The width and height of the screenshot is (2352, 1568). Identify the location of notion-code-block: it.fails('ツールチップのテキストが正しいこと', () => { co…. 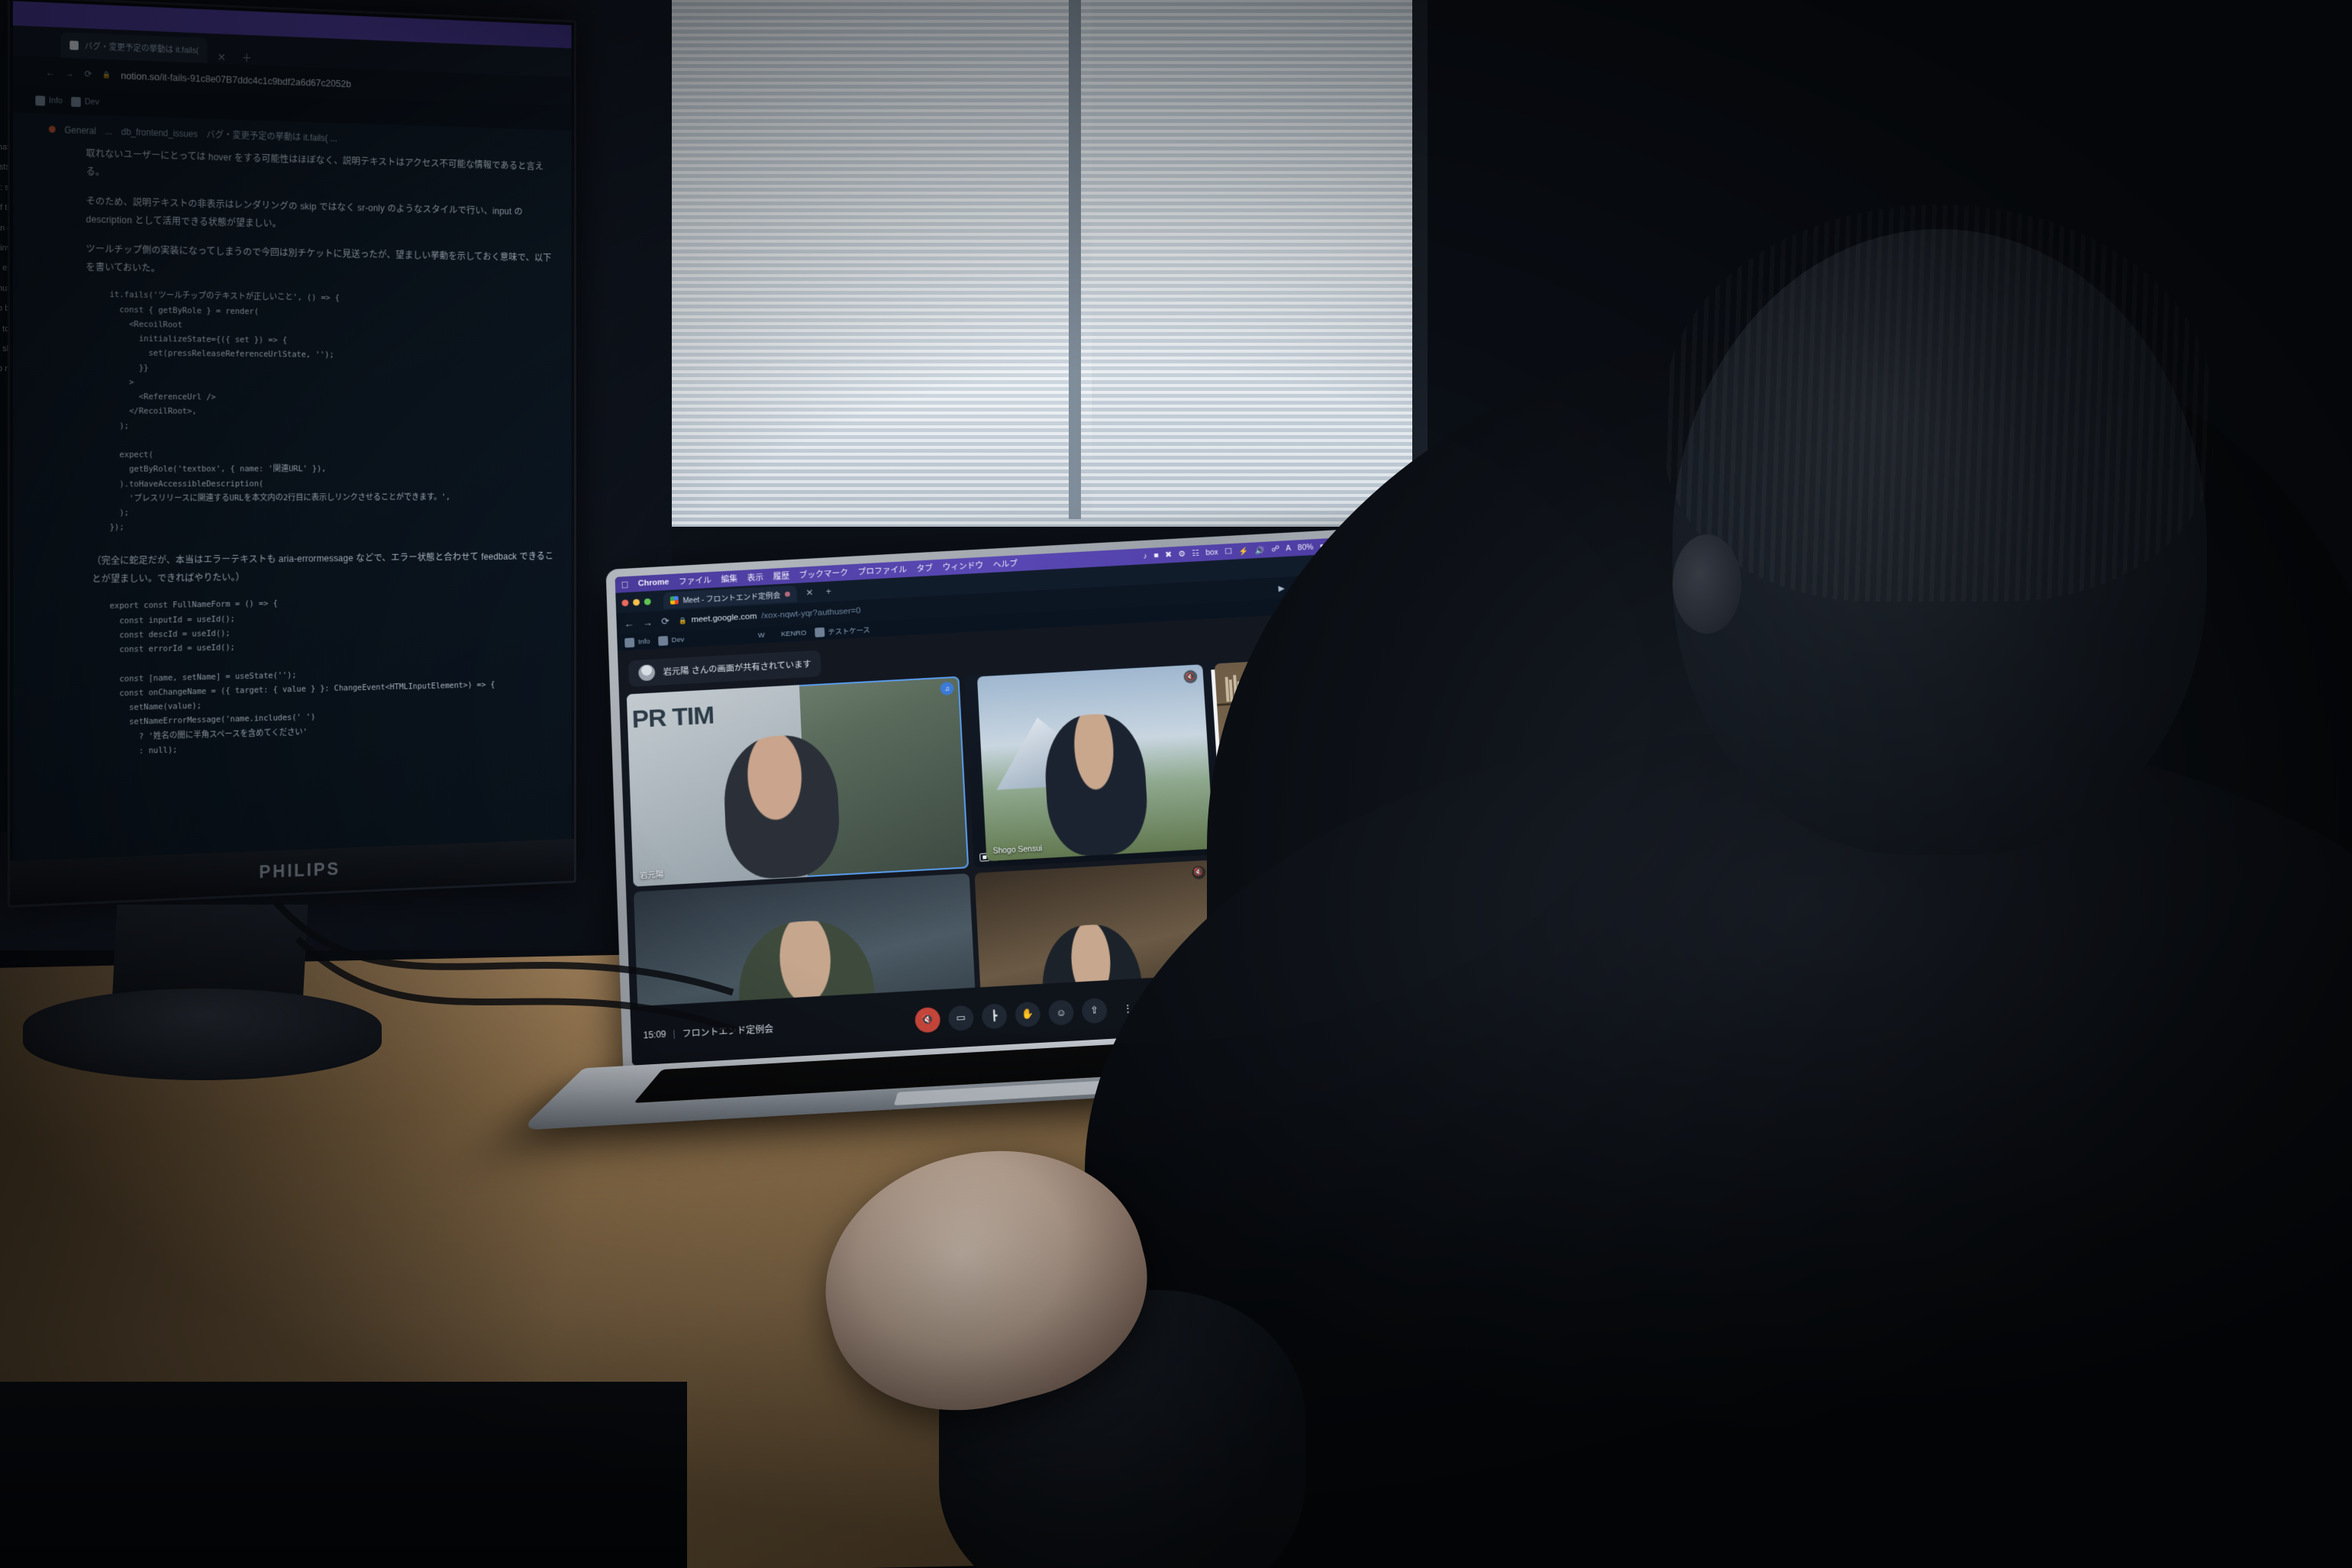
(280, 411).